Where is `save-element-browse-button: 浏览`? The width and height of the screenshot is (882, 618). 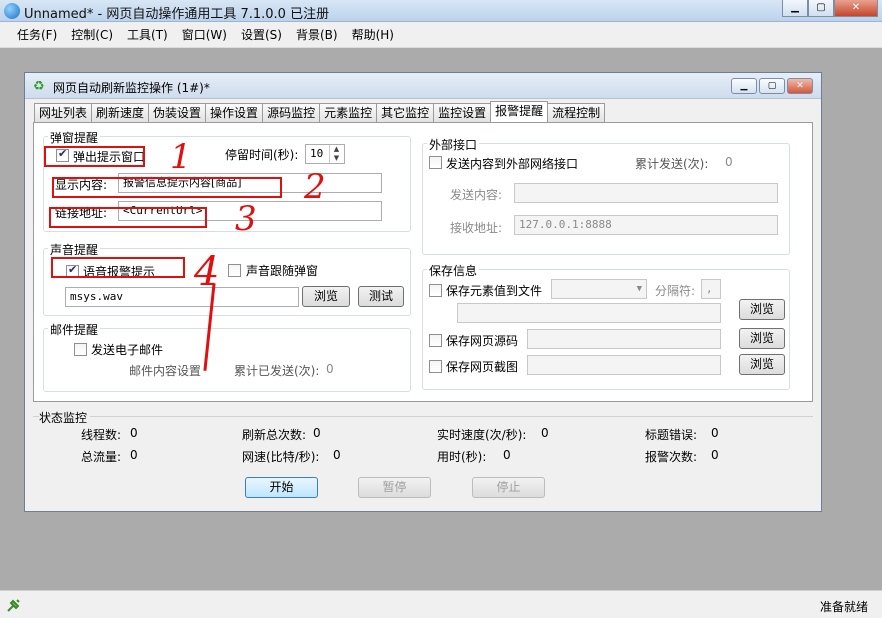 save-element-browse-button: 浏览 is located at coordinates (762, 309).